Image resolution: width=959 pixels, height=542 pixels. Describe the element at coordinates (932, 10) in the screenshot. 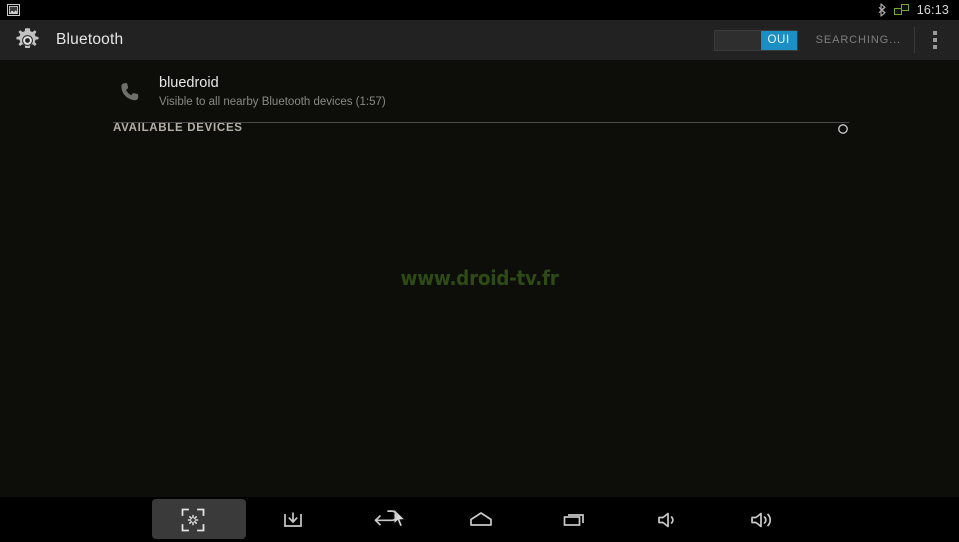

I see `status-bar-clock: 16:13` at that location.